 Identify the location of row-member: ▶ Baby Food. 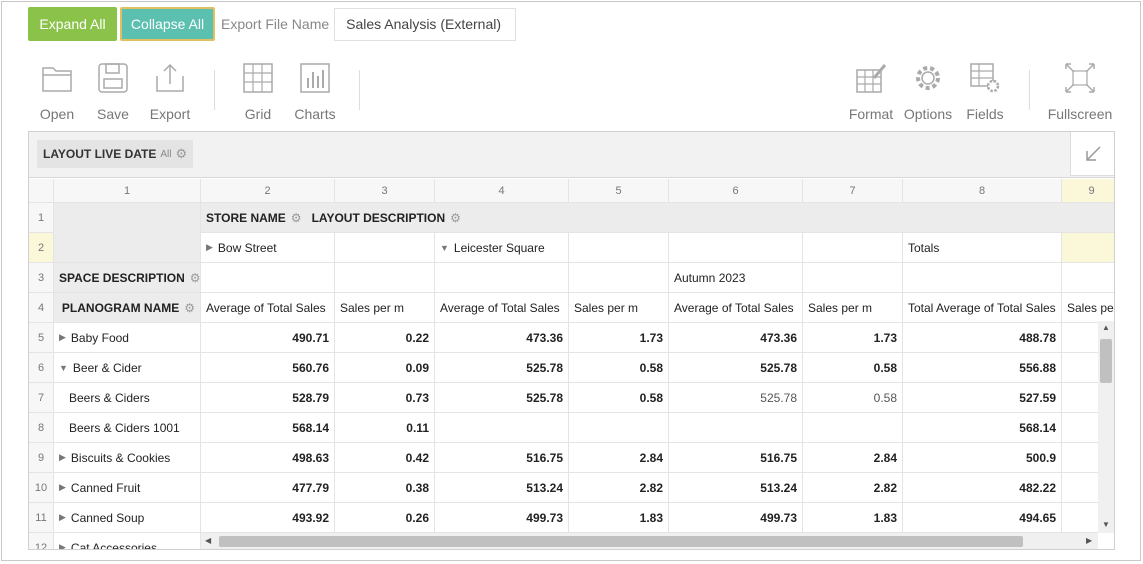
(127, 338).